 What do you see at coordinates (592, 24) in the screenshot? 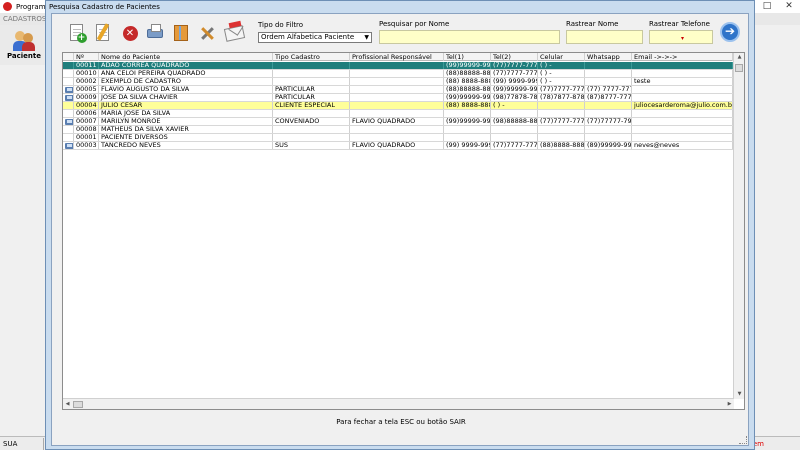
I see `track-name-label: Rastrear Nome` at bounding box center [592, 24].